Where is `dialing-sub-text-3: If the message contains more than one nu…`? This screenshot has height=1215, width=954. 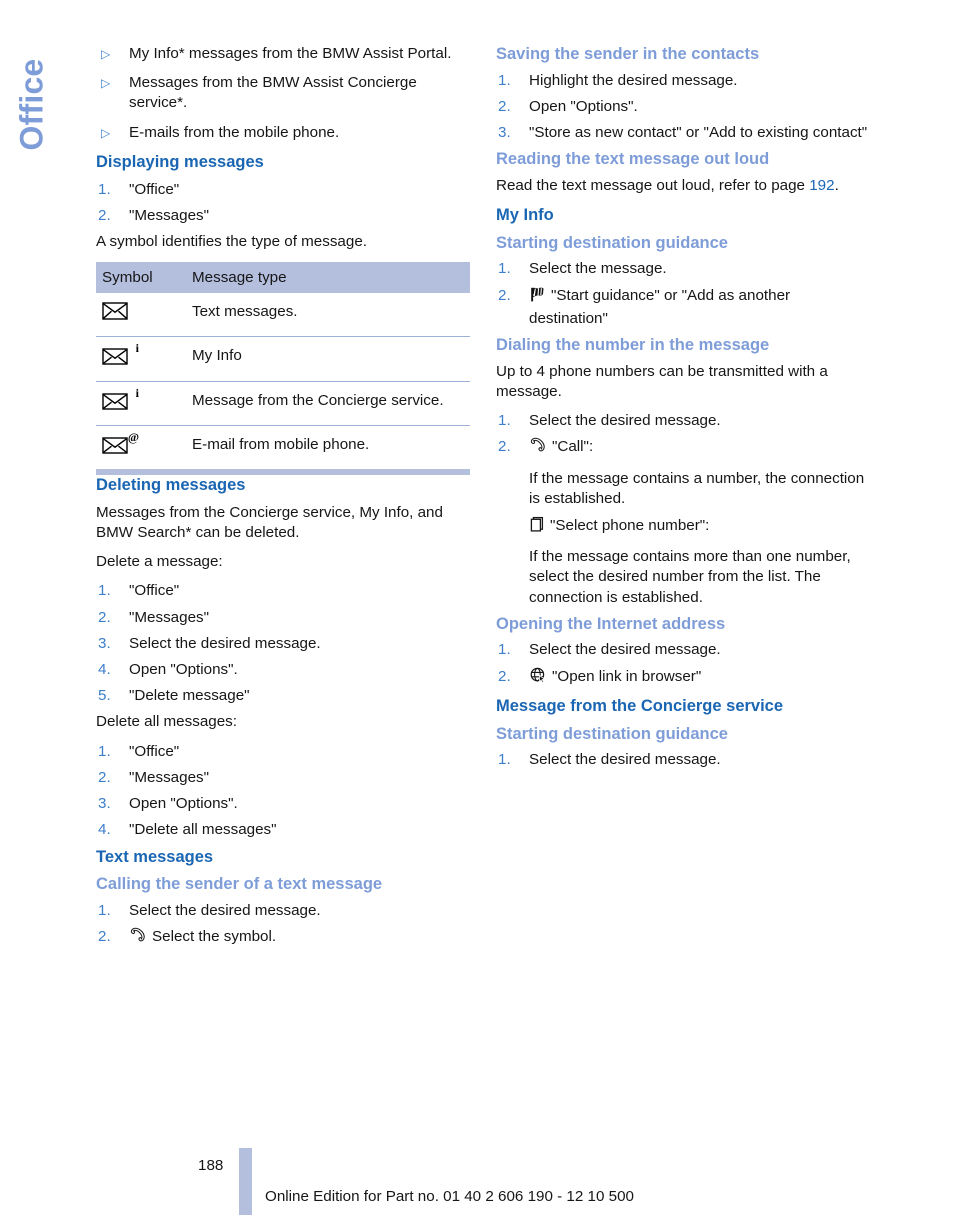 dialing-sub-text-3: If the message contains more than one nu… is located at coordinates (690, 577).